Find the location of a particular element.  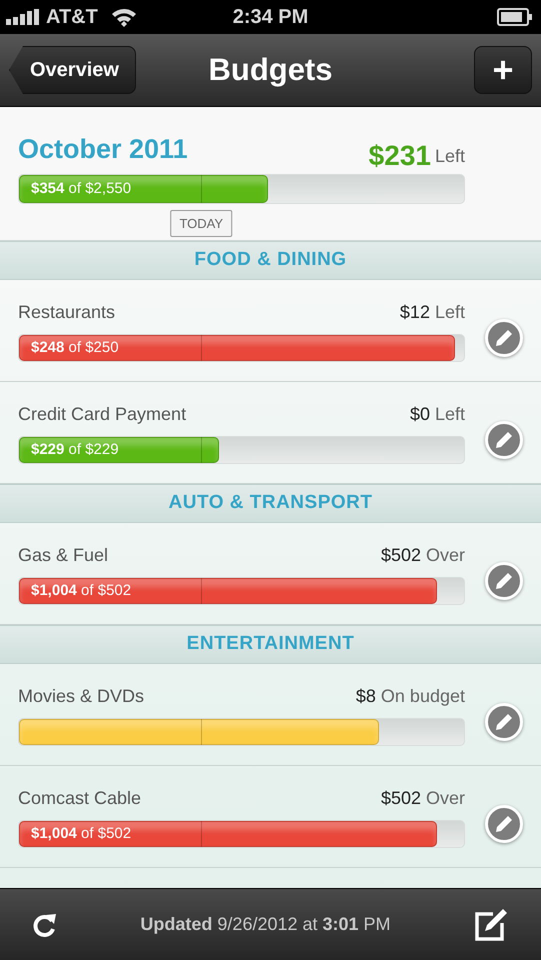

clock-time: 2:34 PM is located at coordinates (270, 17).